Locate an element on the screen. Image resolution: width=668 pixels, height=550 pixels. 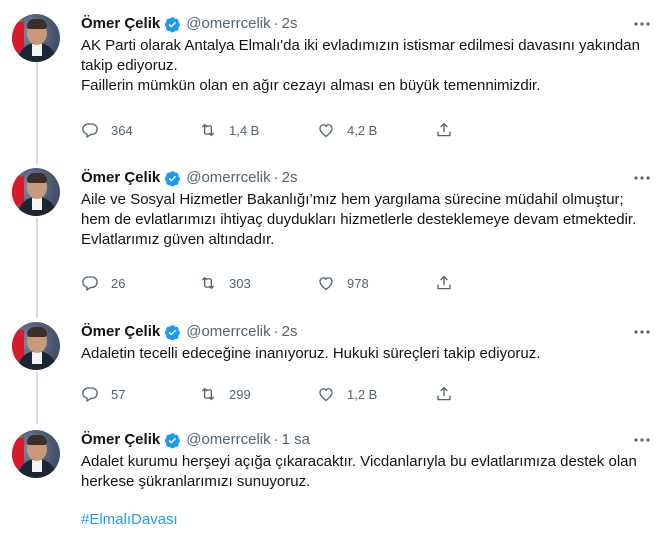
like-button: 978 is located at coordinates (376, 283).